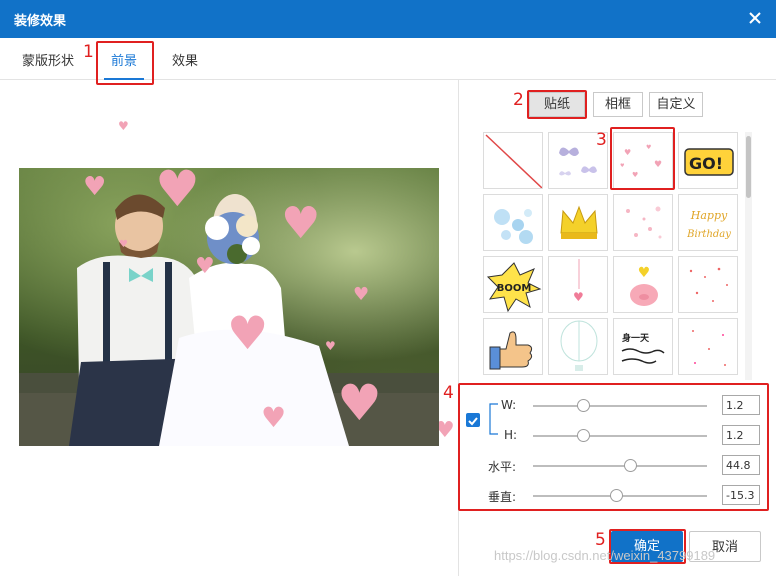  I want to click on ratio-bracket-icon, so click(493, 419).